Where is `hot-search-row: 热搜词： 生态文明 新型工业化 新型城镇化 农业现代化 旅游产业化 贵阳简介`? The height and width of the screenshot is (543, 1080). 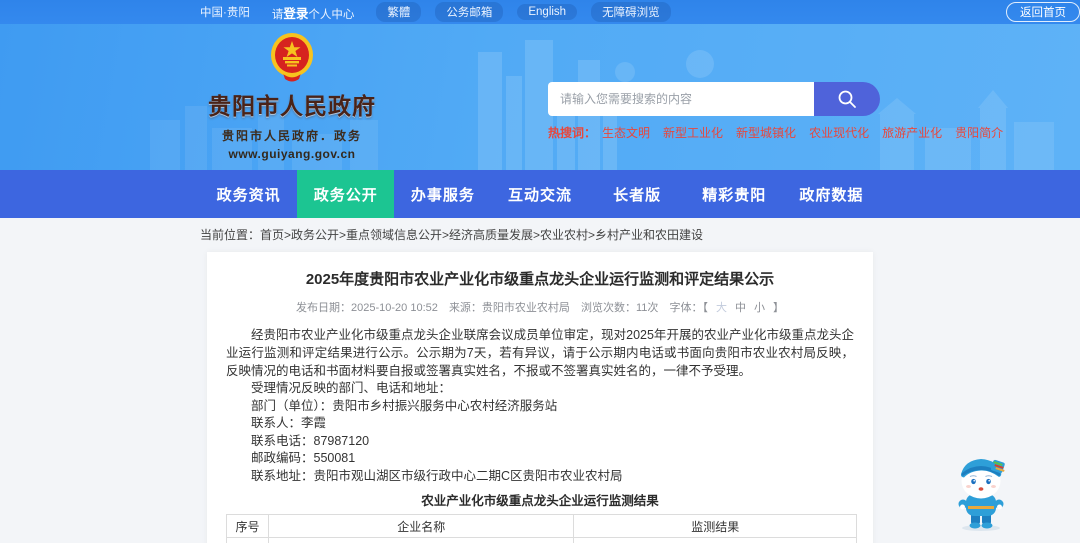
hot-search-row: 热搜词： 生态文明 新型工业化 新型城镇化 农业现代化 旅游产业化 贵阳简介 is located at coordinates (775, 132).